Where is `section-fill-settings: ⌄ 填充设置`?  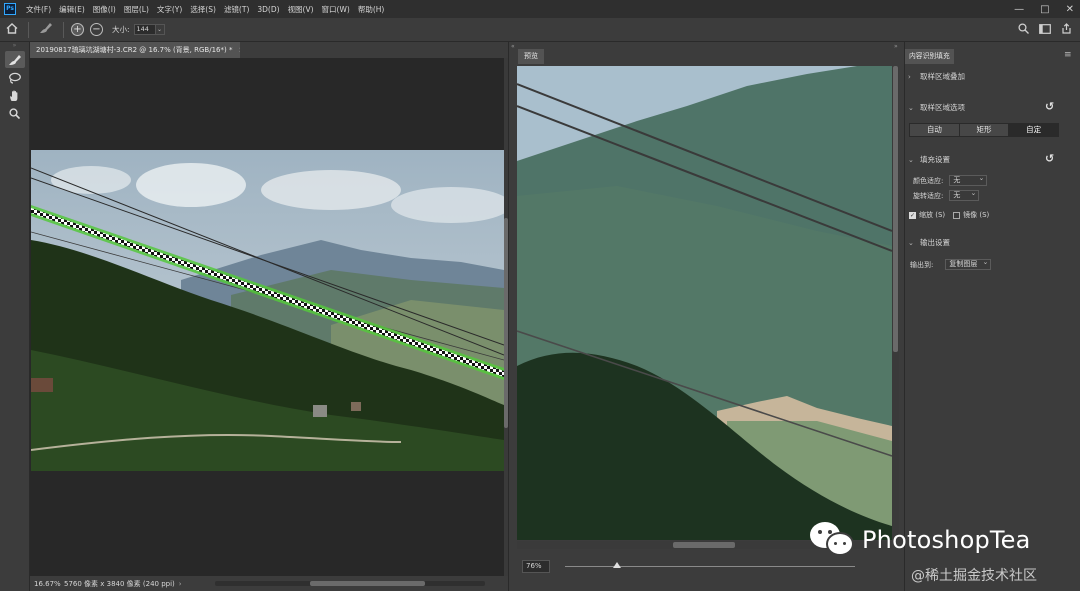
section-fill-settings: ⌄ 填充设置 is located at coordinates (929, 159).